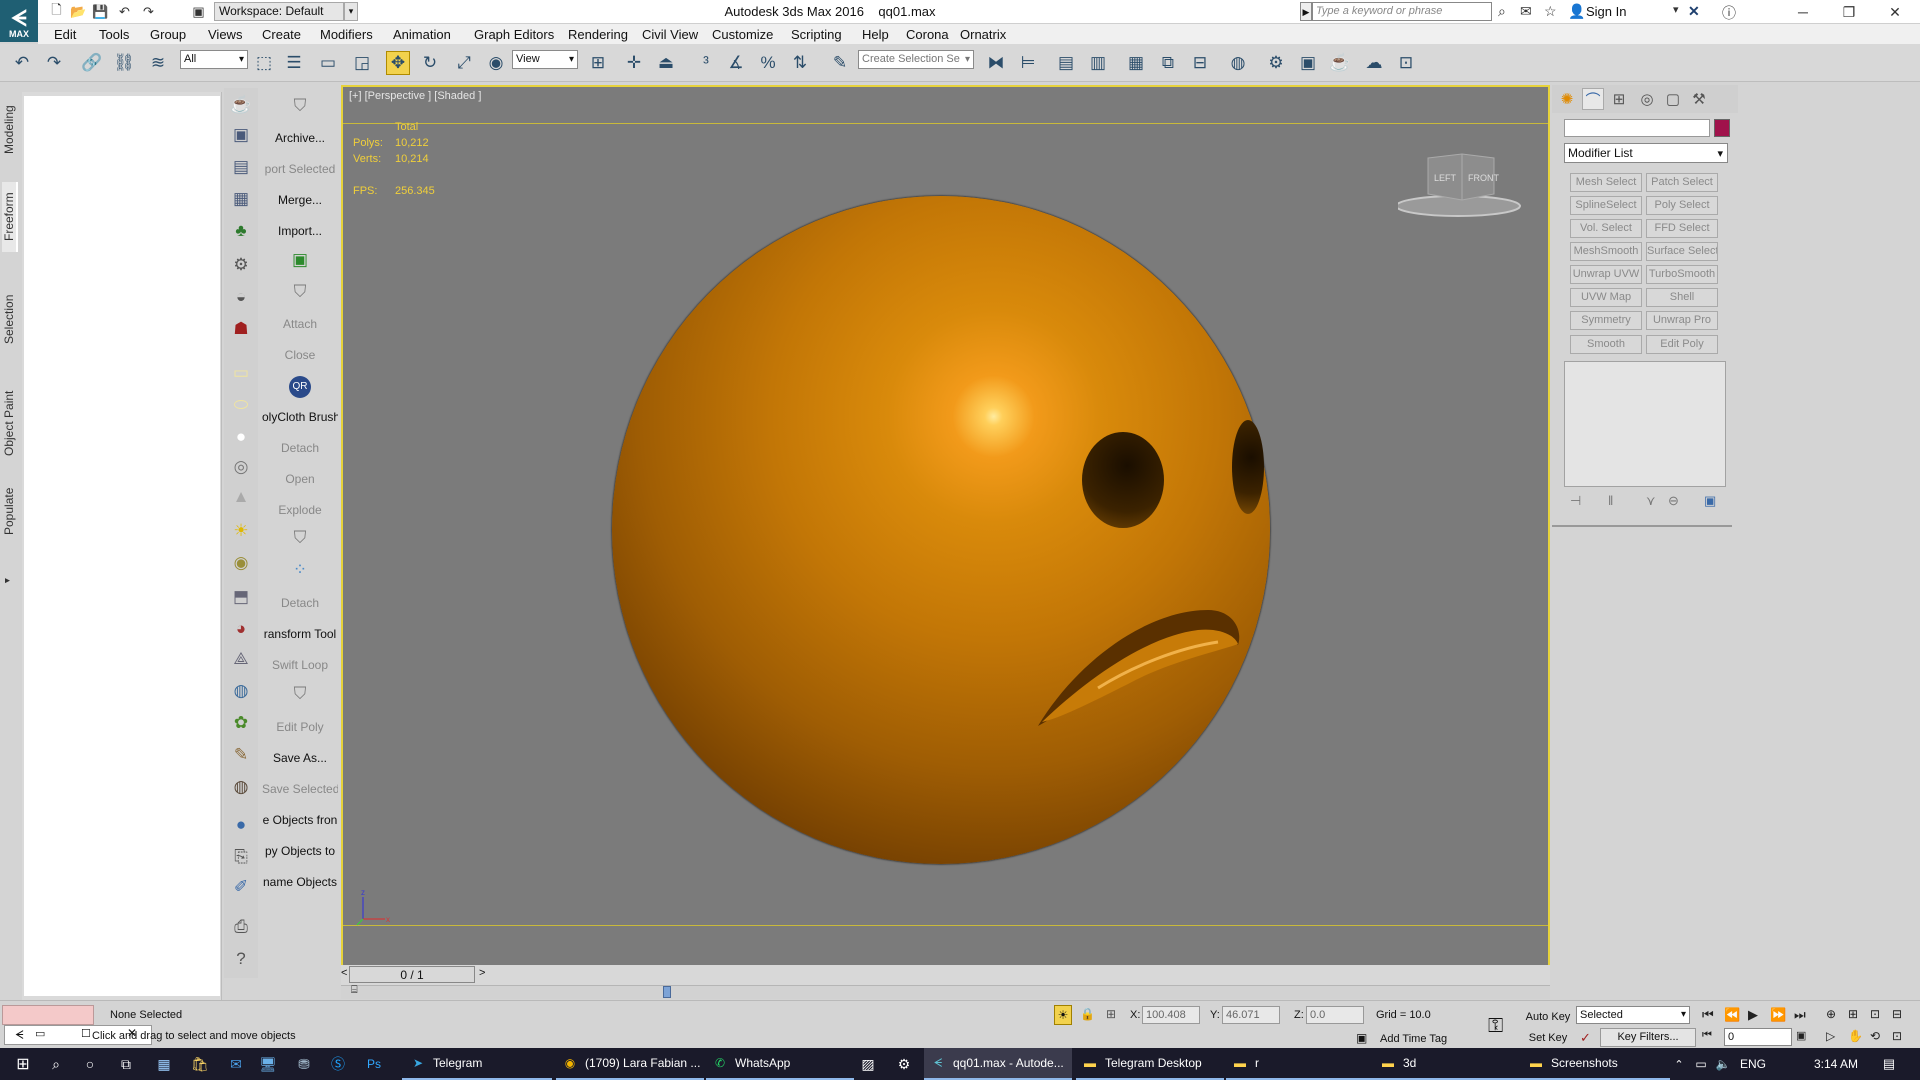 The width and height of the screenshot is (1920, 1080). I want to click on communication-center-icon: ✉, so click(1526, 11).